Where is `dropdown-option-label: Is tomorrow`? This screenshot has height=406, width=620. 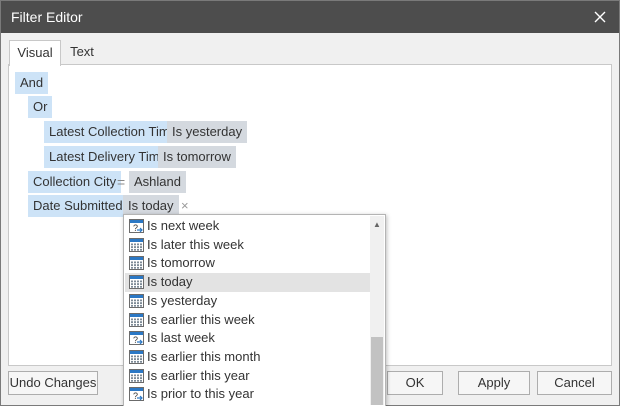
dropdown-option-label: Is tomorrow is located at coordinates (181, 263).